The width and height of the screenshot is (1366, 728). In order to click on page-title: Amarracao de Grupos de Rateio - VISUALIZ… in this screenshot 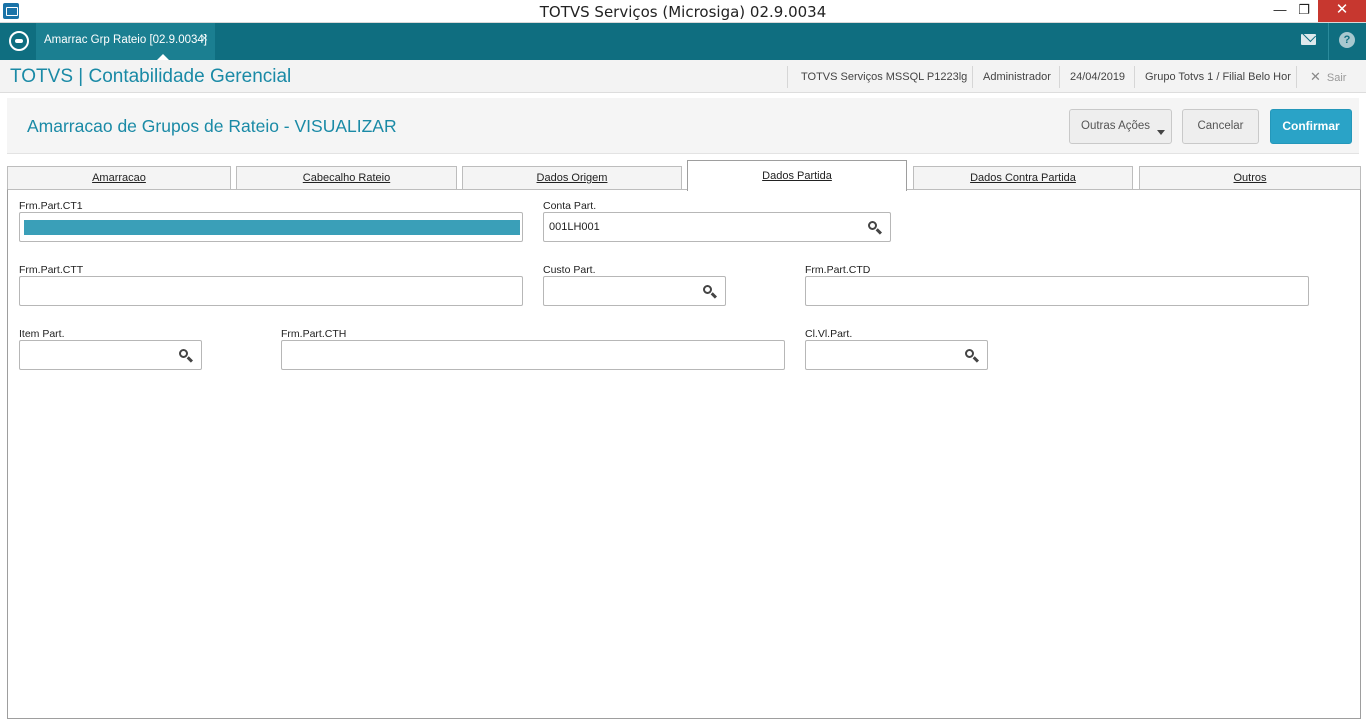, I will do `click(212, 126)`.